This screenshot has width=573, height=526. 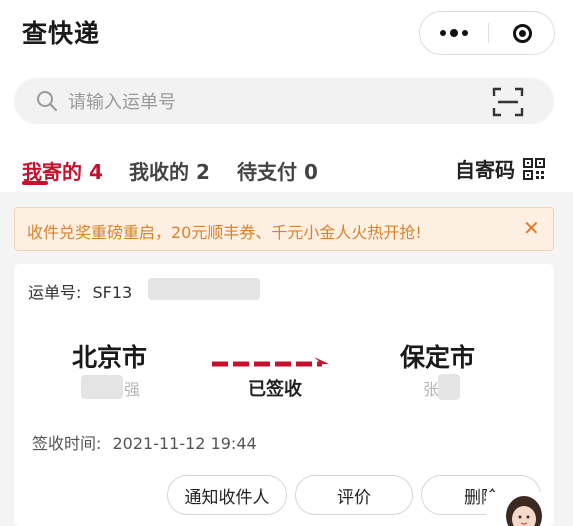 What do you see at coordinates (102, 387) in the screenshot?
I see `redacted-sender-name` at bounding box center [102, 387].